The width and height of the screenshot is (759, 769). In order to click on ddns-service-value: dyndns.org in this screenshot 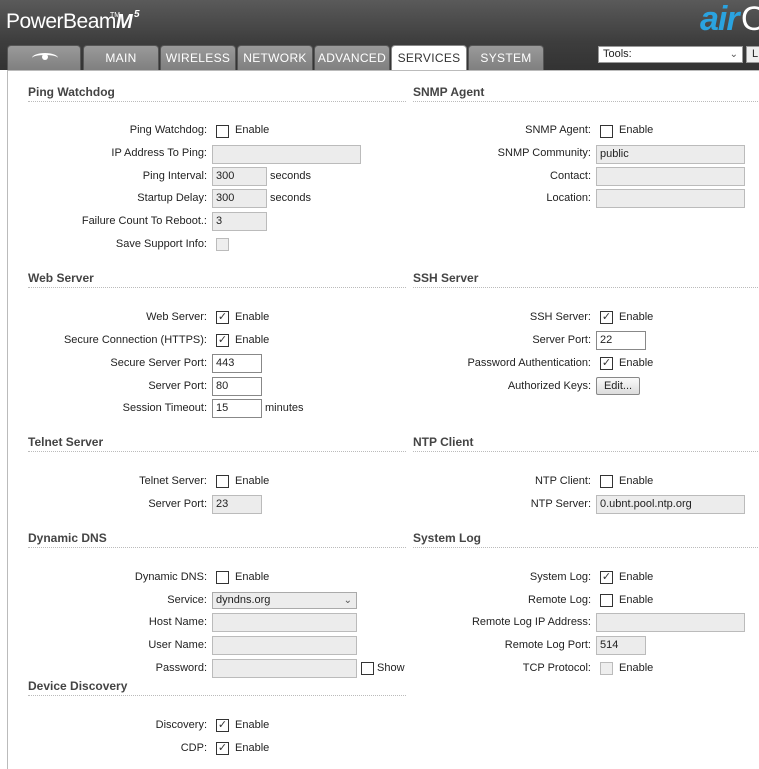, I will do `click(243, 600)`.